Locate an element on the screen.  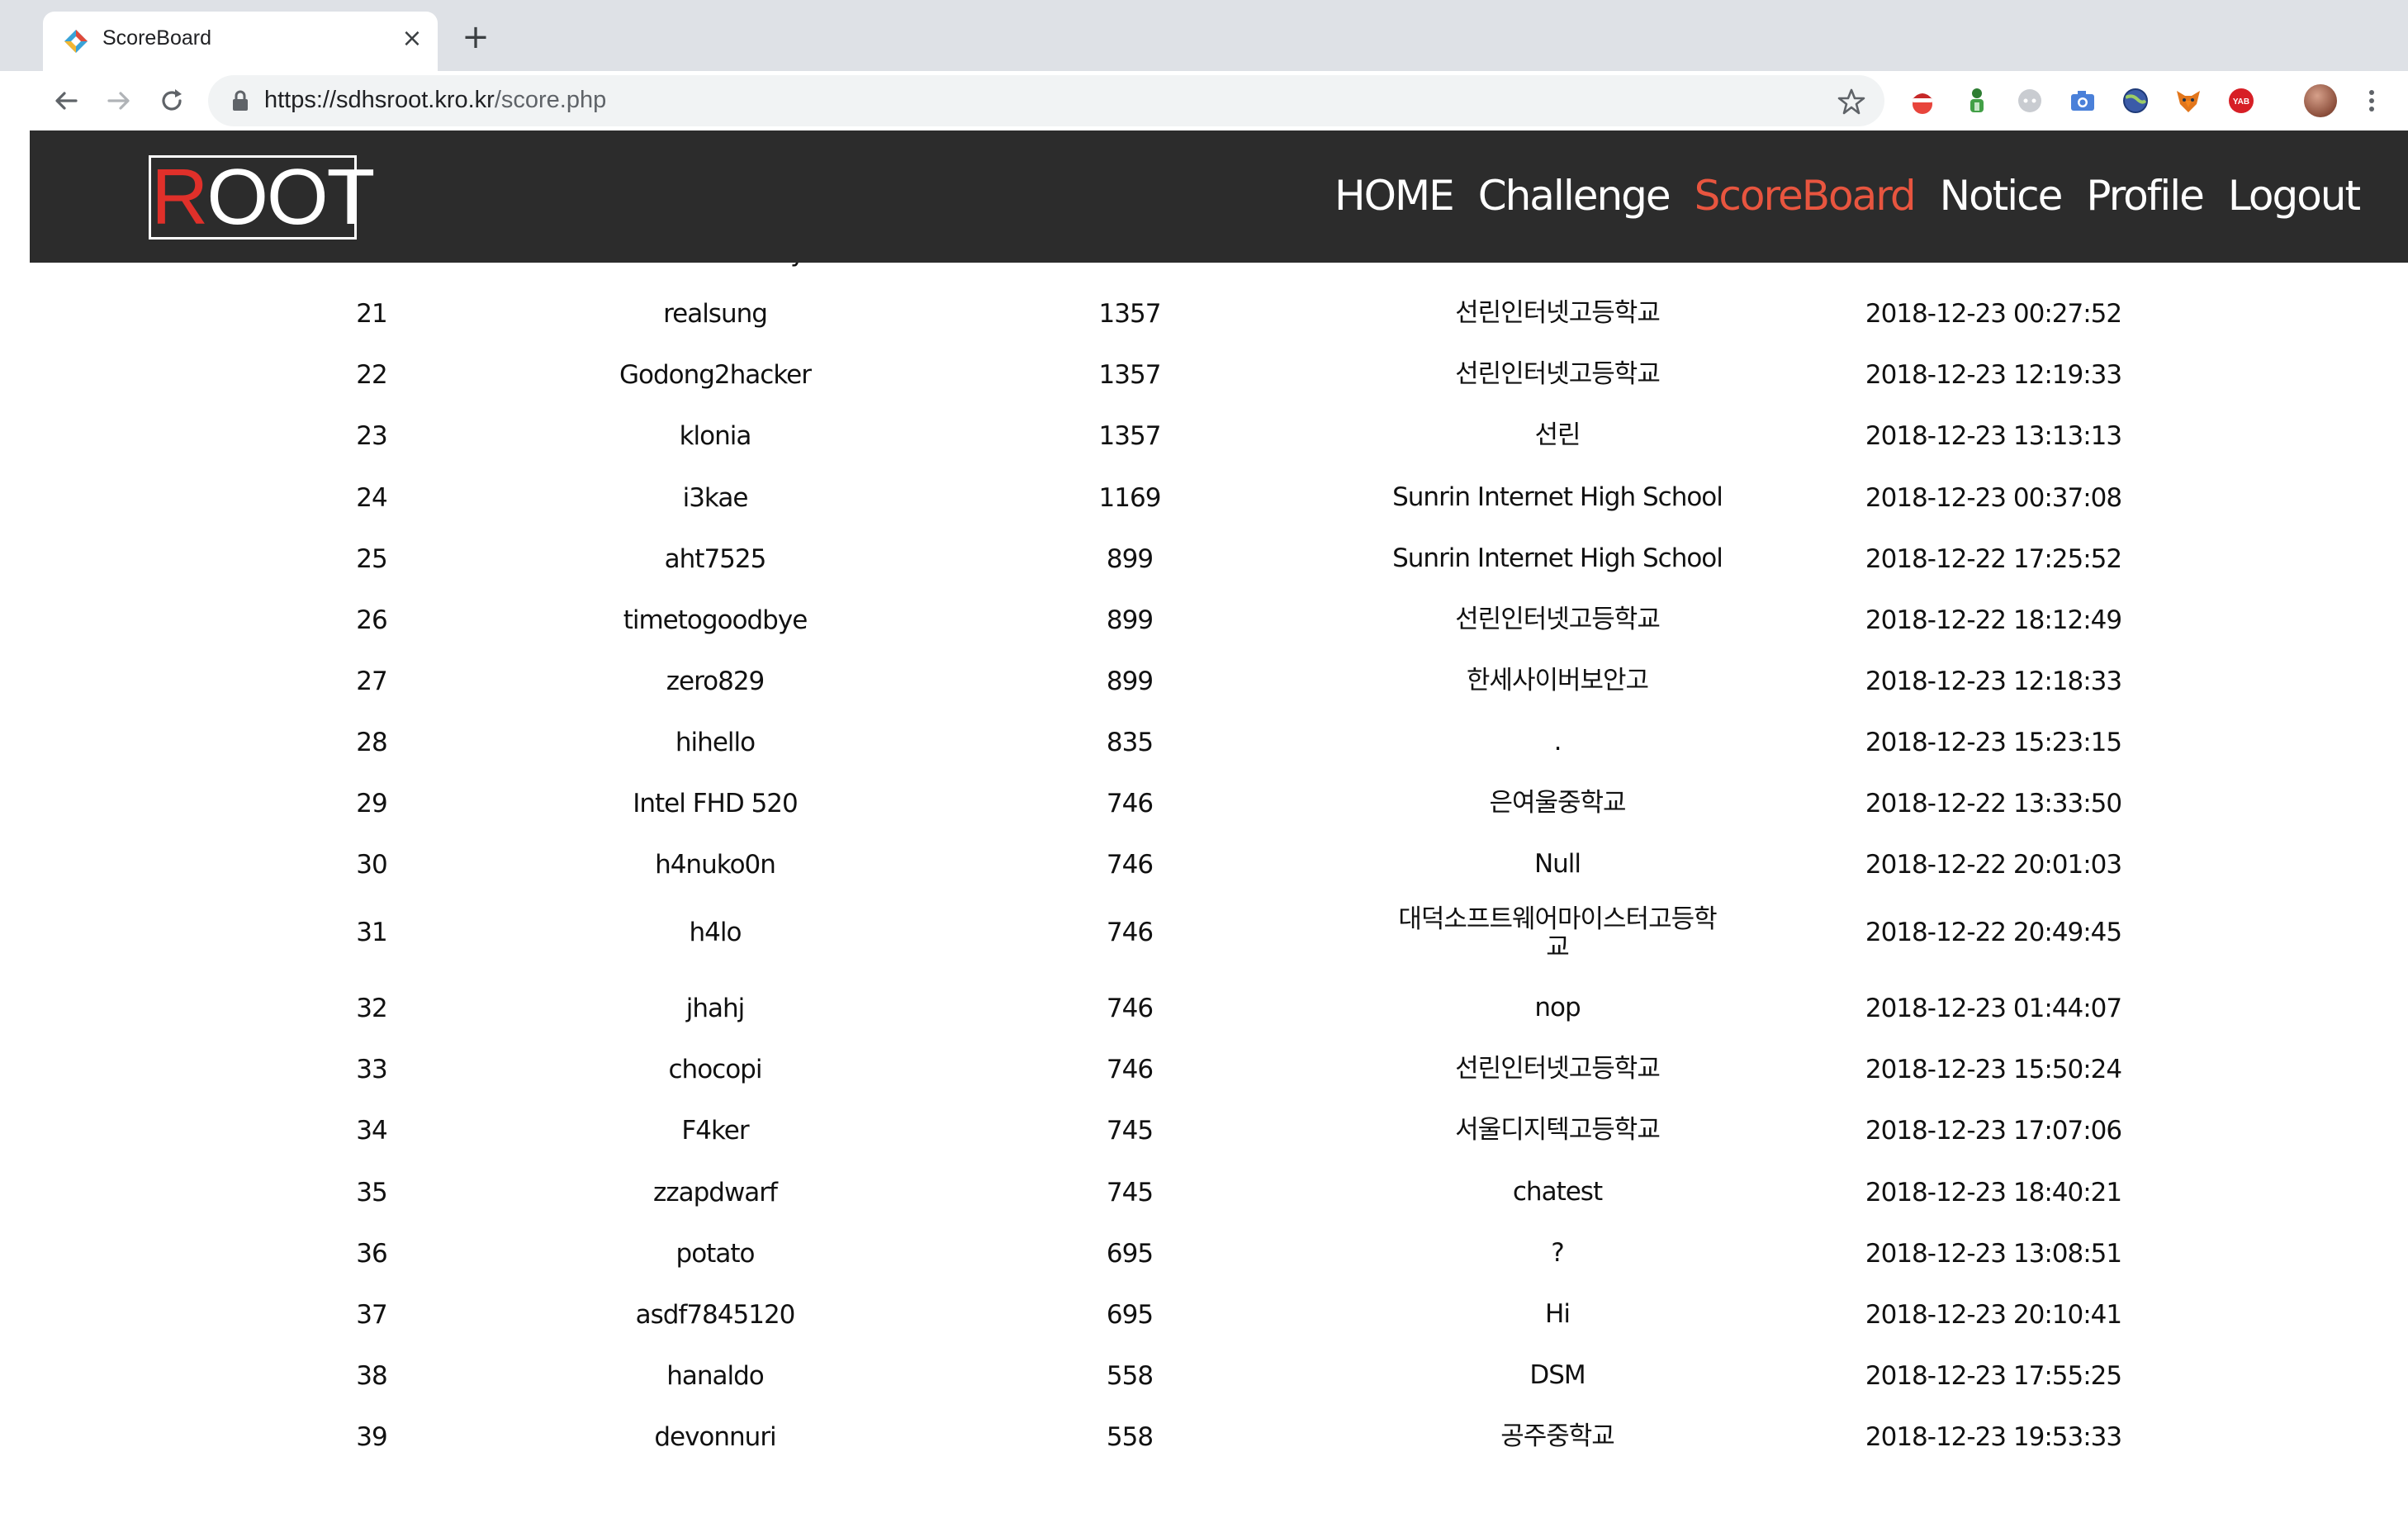
url-host: https://sdhsroot.kro.kr is located at coordinates (379, 100).